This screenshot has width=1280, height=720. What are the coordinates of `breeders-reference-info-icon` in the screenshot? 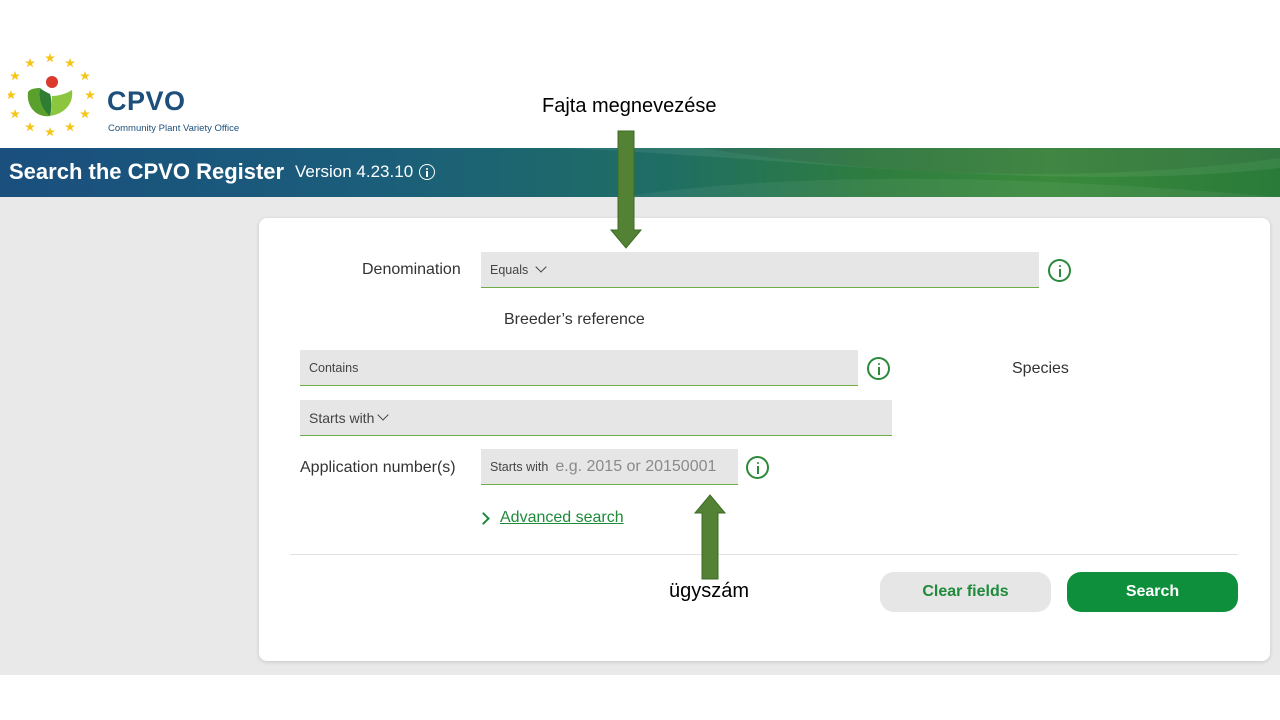 It's located at (878, 368).